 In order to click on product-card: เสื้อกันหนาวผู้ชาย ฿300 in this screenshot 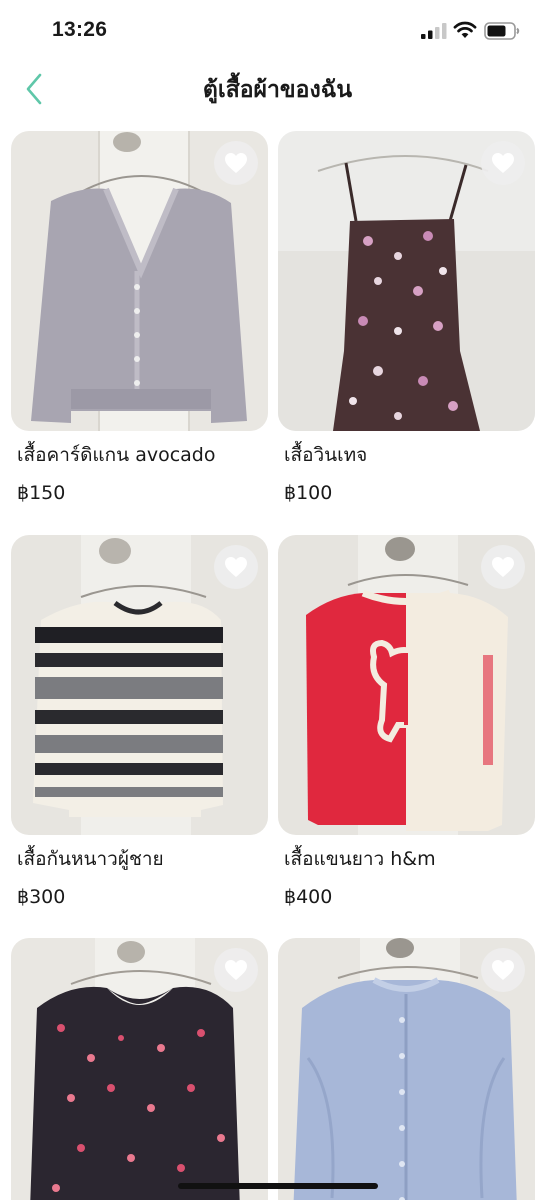, I will do `click(139, 721)`.